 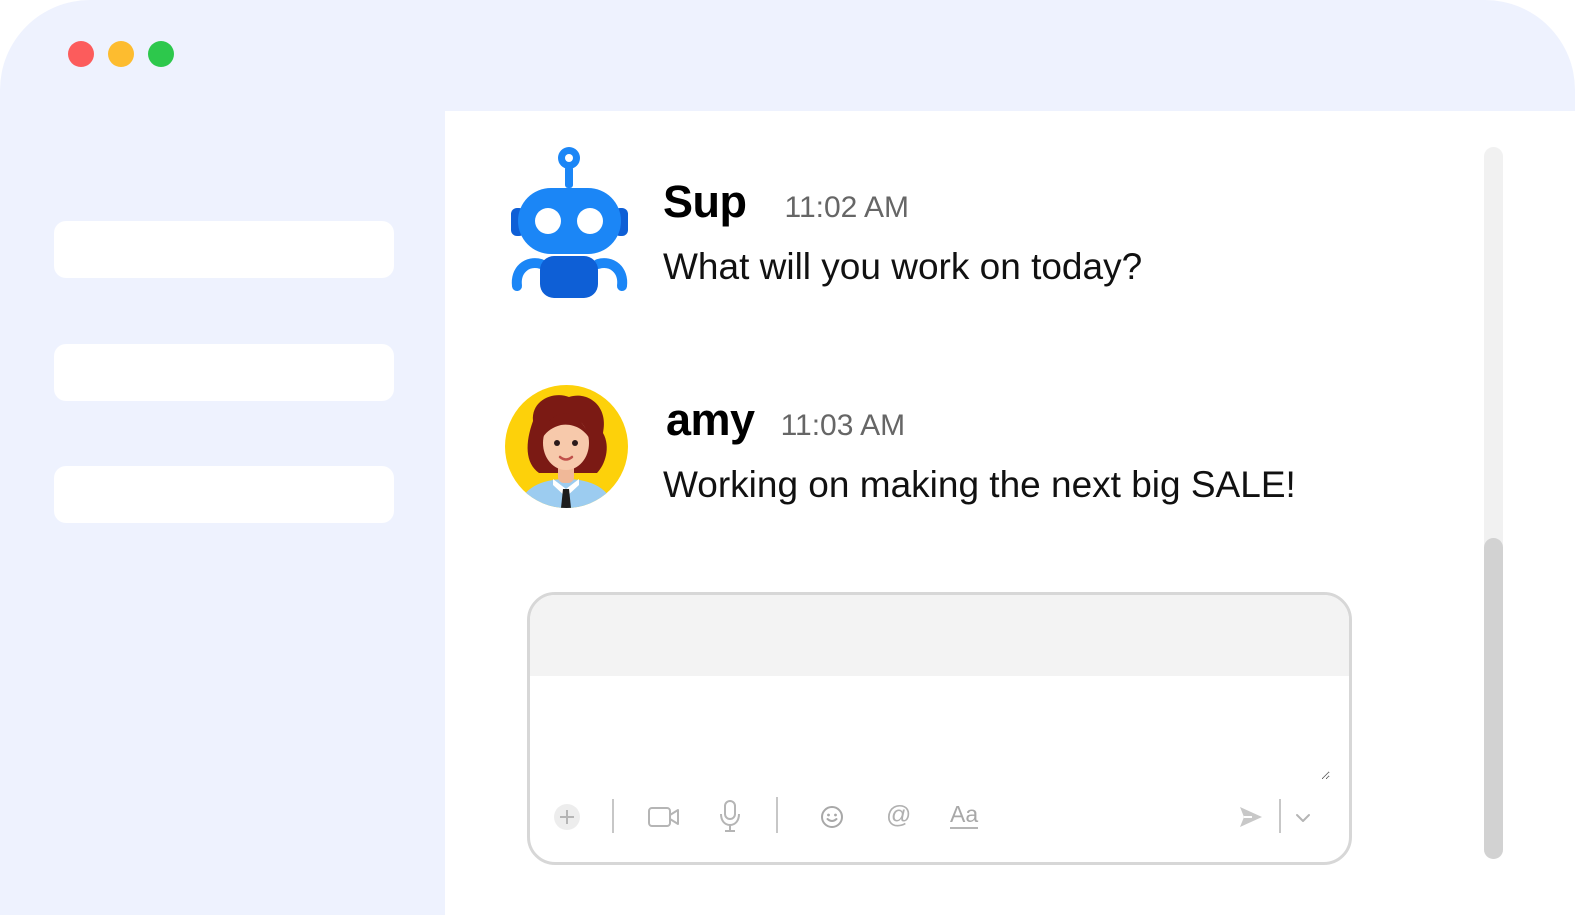 What do you see at coordinates (566, 449) in the screenshot?
I see `woman-avatar` at bounding box center [566, 449].